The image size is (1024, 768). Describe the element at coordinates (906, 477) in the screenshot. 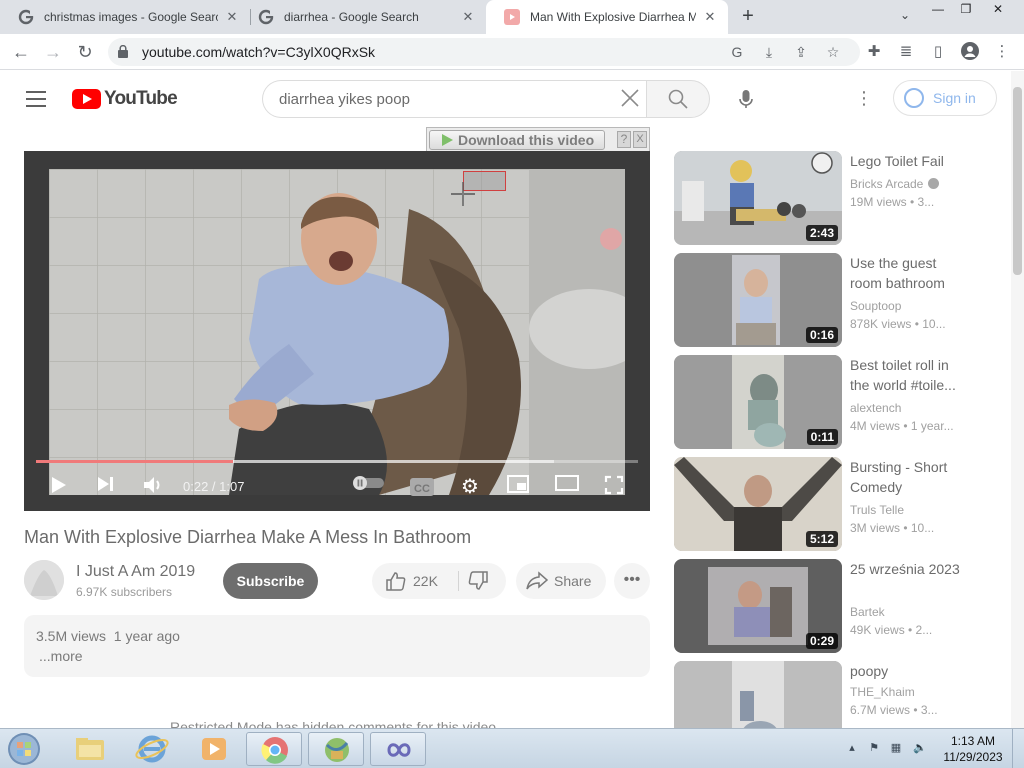

I see `recommendation-title: Bursting - Short Comedy` at that location.